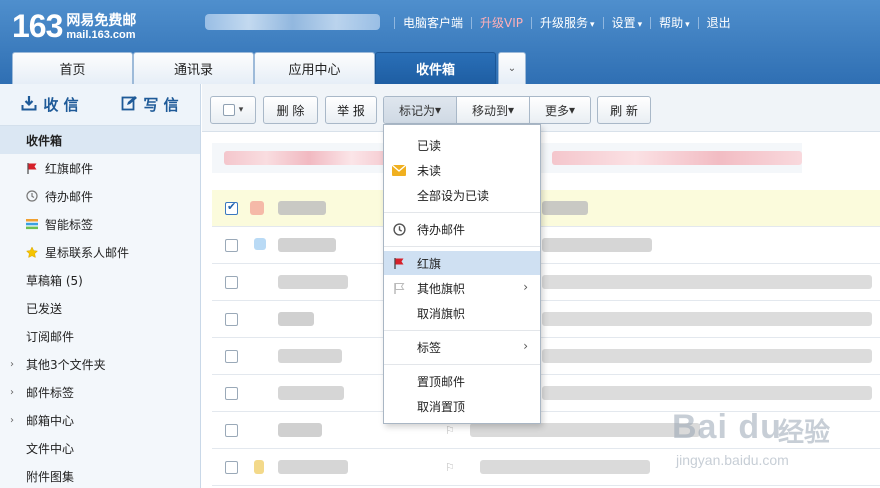  Describe the element at coordinates (719, 22) in the screenshot. I see `nav-logout: 退出` at that location.